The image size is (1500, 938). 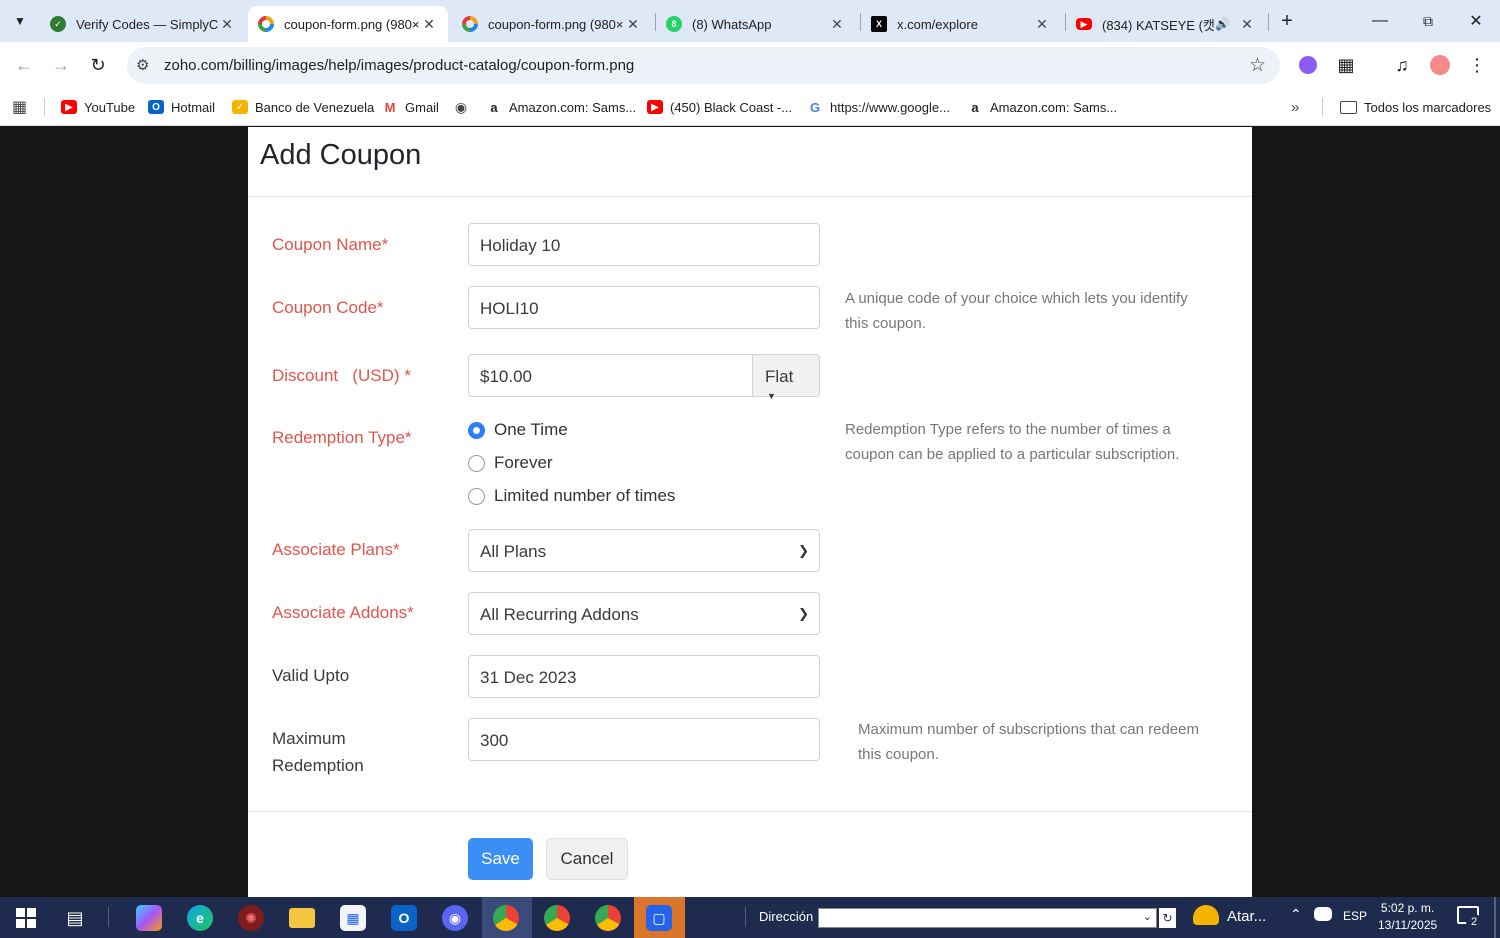 I want to click on store-icon: ▦, so click(x=353, y=918).